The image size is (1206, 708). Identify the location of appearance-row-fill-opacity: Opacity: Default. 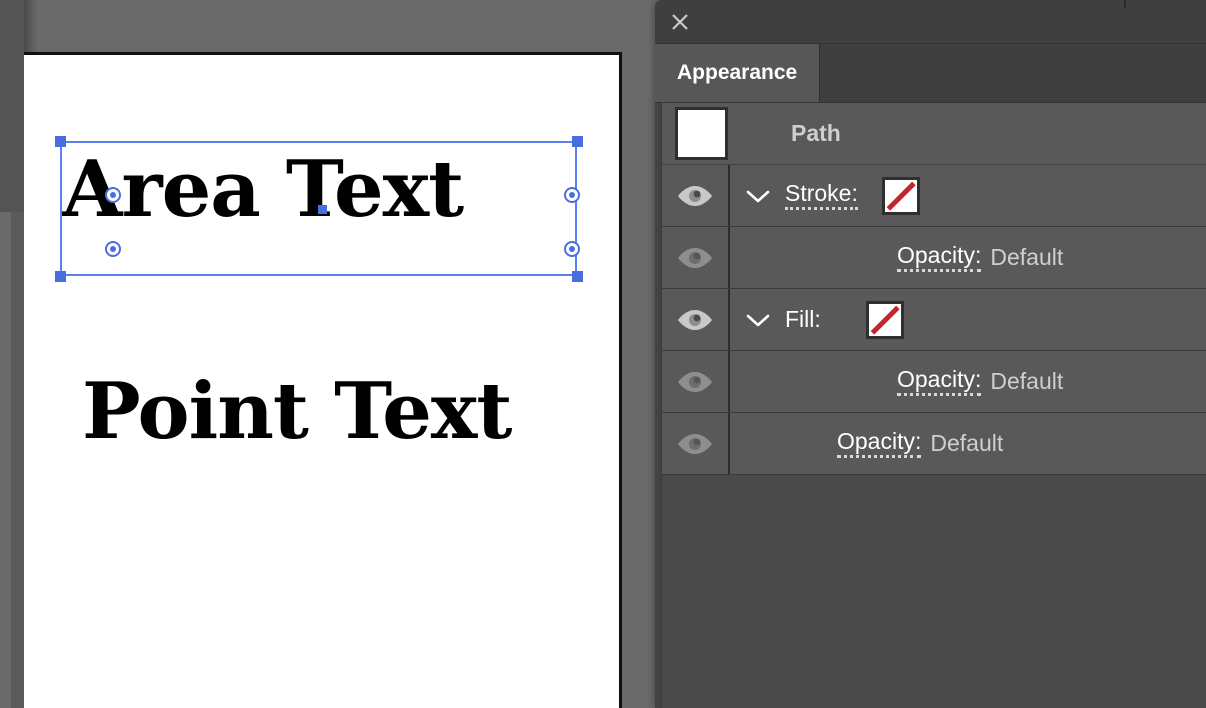
(934, 382).